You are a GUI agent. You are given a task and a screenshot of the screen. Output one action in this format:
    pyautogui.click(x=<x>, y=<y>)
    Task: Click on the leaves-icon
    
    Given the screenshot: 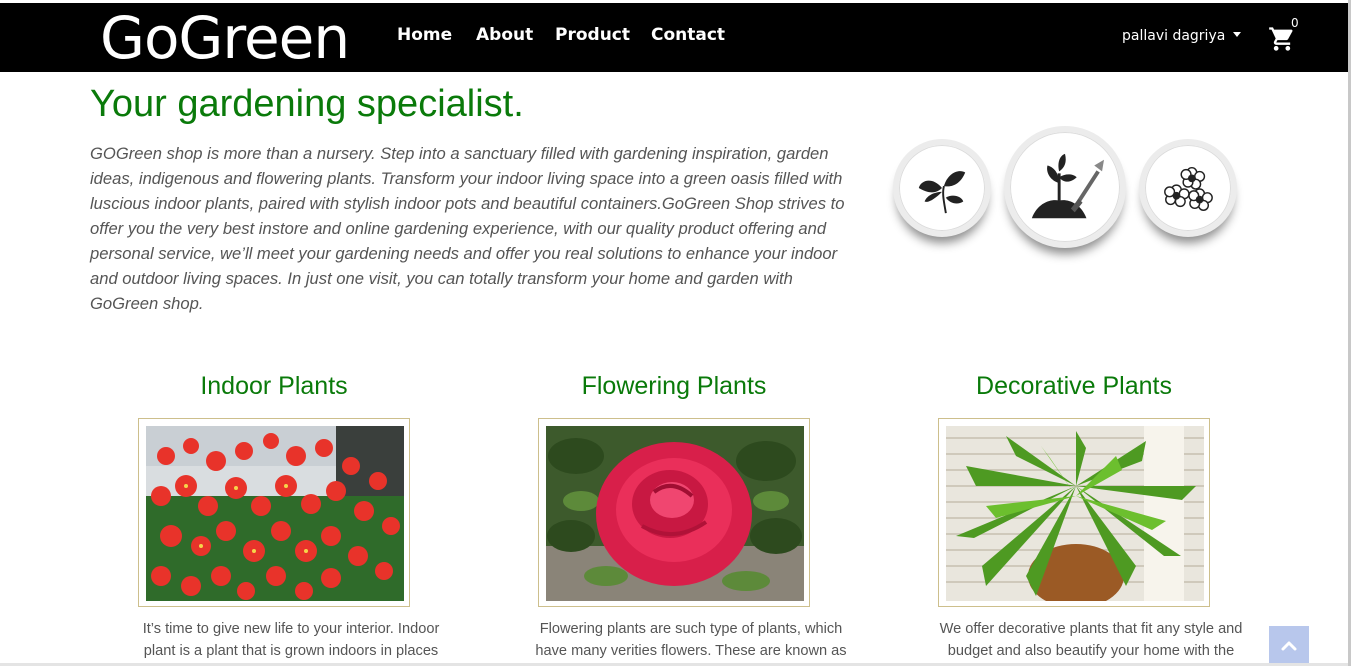 What is the action you would take?
    pyautogui.click(x=942, y=192)
    